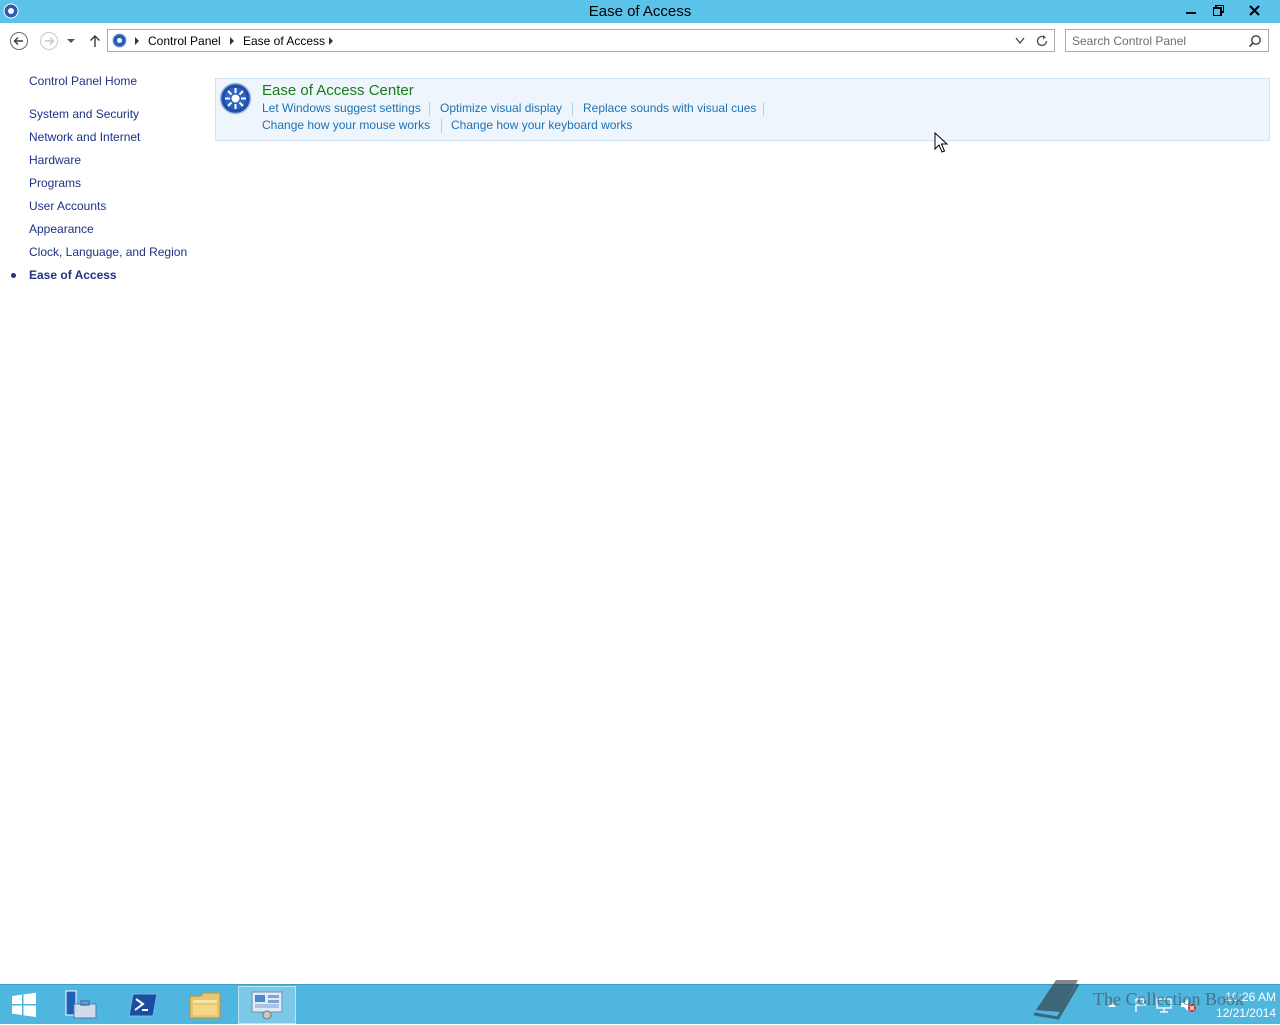 The image size is (1280, 1025). Describe the element at coordinates (1168, 999) in the screenshot. I see `watermark-text: The Collection Book` at that location.